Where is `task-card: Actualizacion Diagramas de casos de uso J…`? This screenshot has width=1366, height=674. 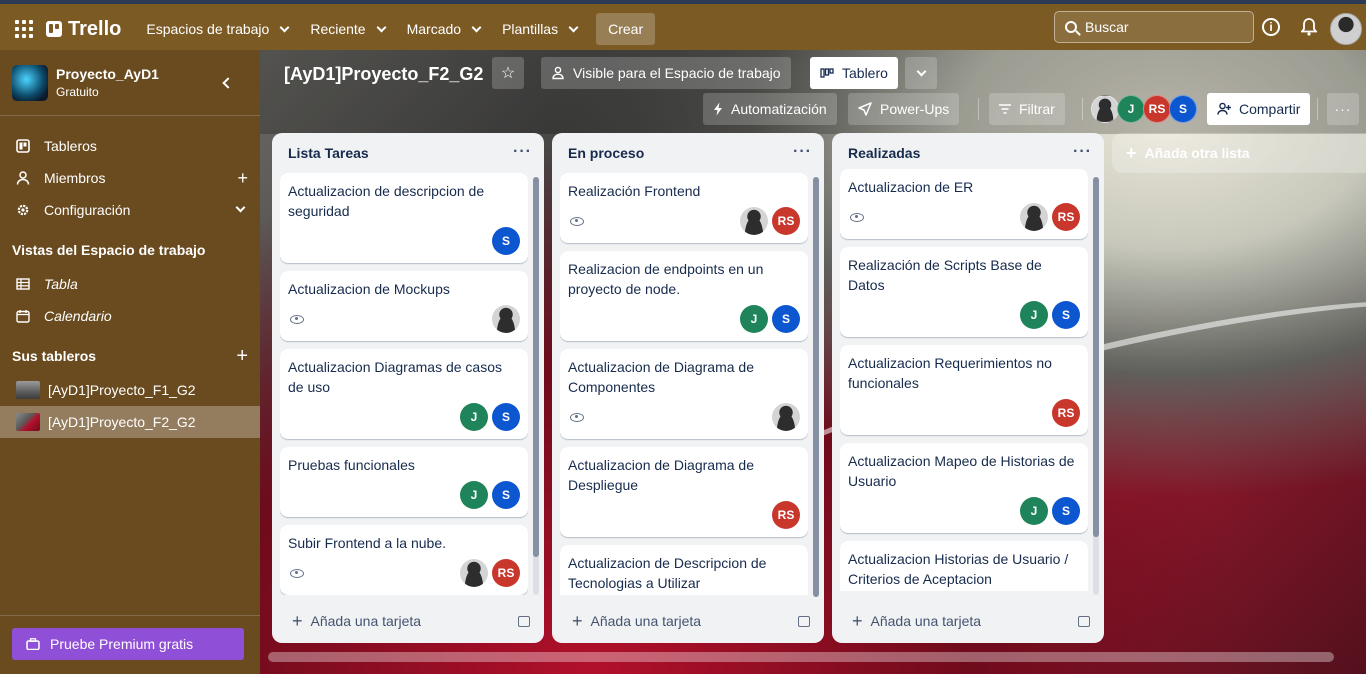 task-card: Actualizacion Diagramas de casos de uso J… is located at coordinates (404, 394).